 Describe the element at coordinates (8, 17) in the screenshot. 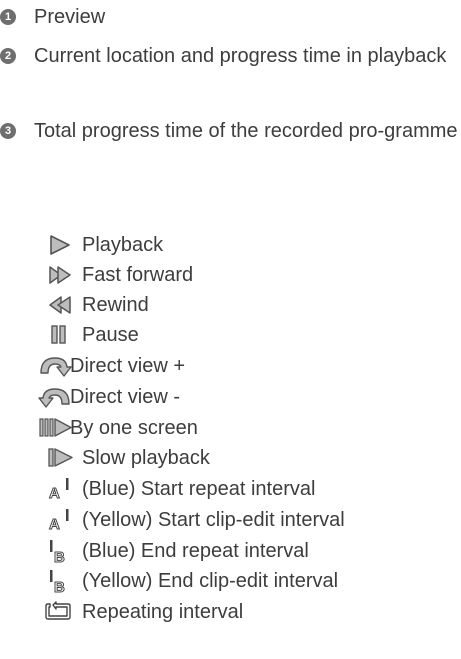

I see `callout-number-badge: 1` at that location.